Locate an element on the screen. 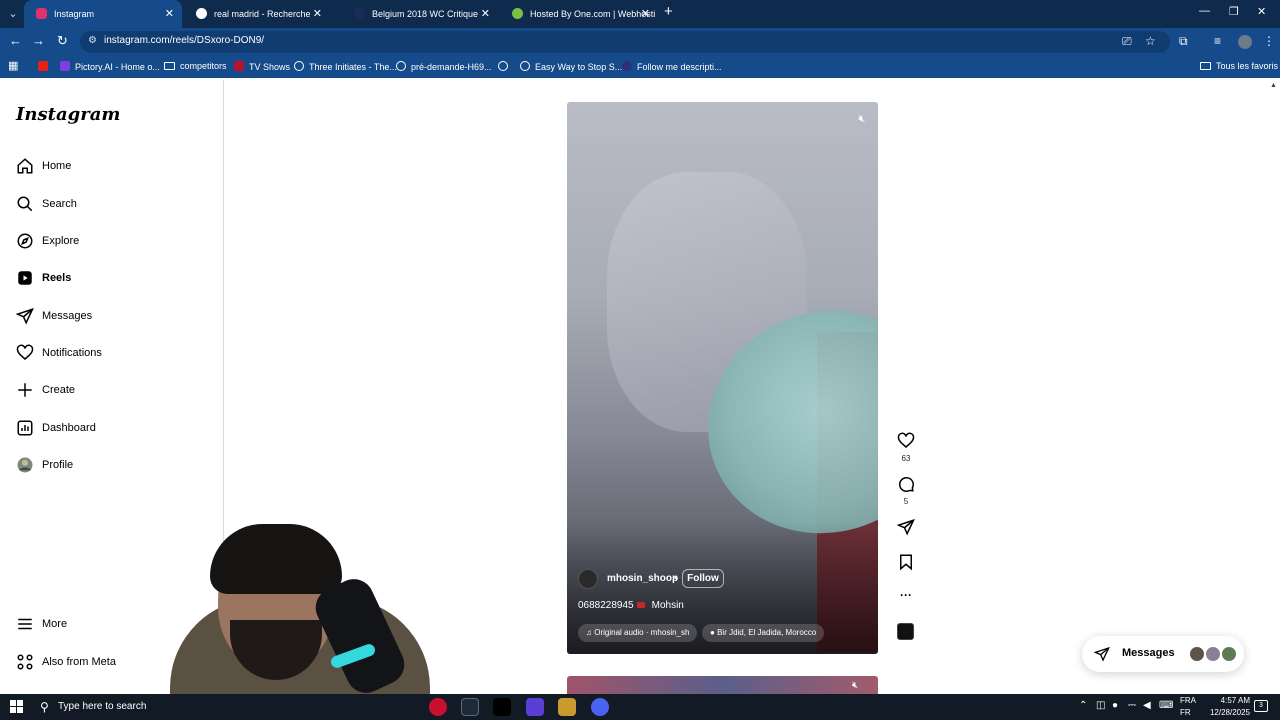 The image size is (1280, 720). explore-icon is located at coordinates (25, 241).